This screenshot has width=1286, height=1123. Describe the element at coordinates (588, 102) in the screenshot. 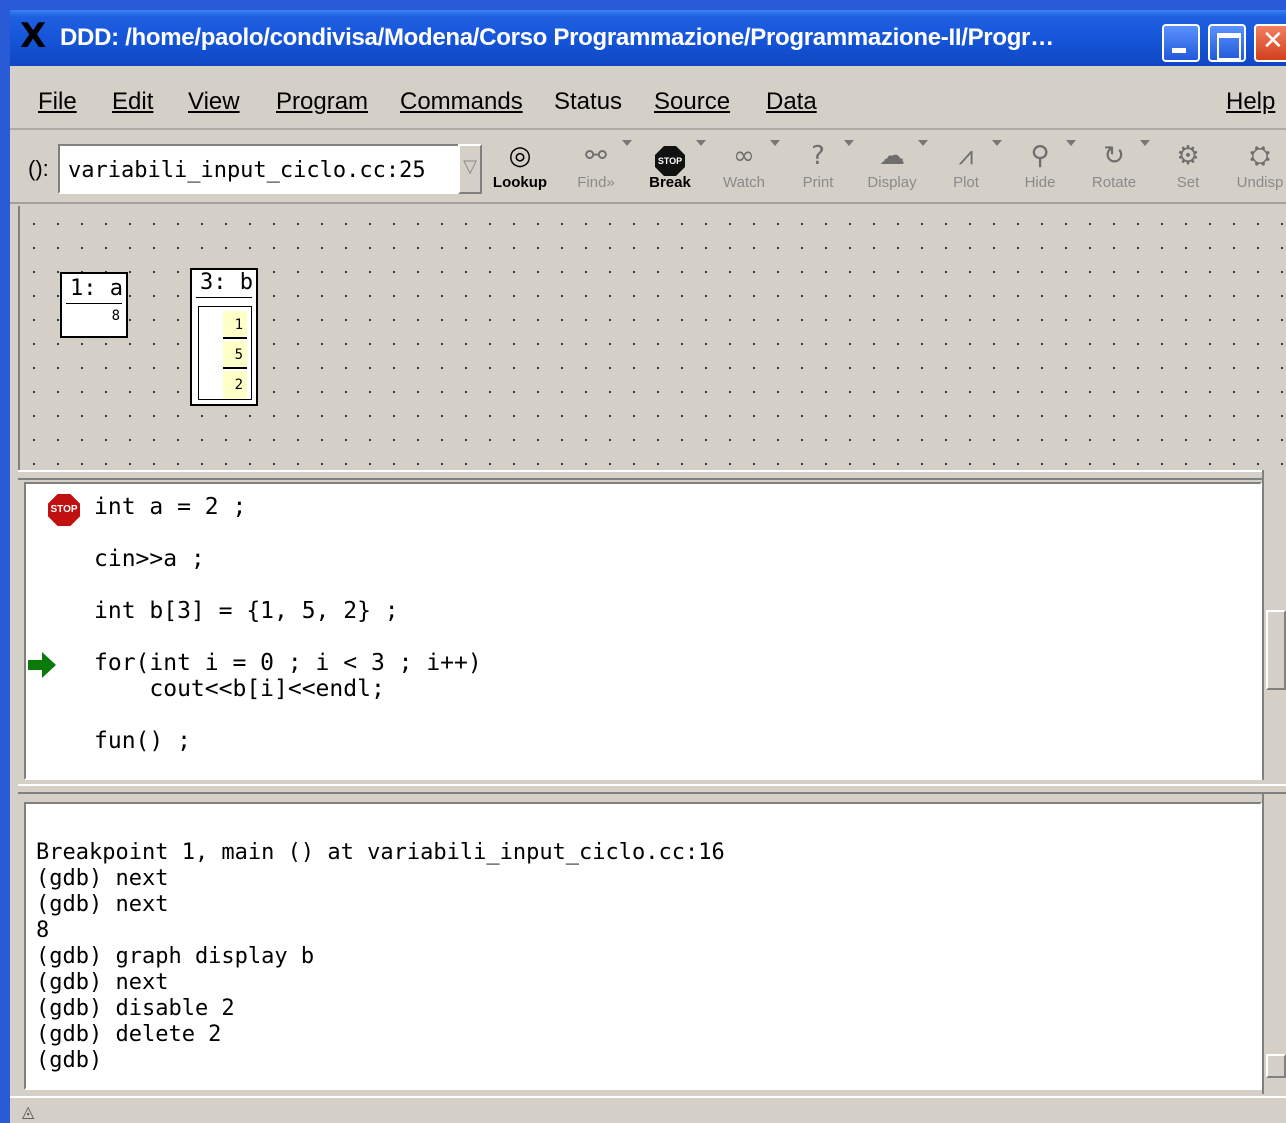

I see `menu-status: Status` at that location.